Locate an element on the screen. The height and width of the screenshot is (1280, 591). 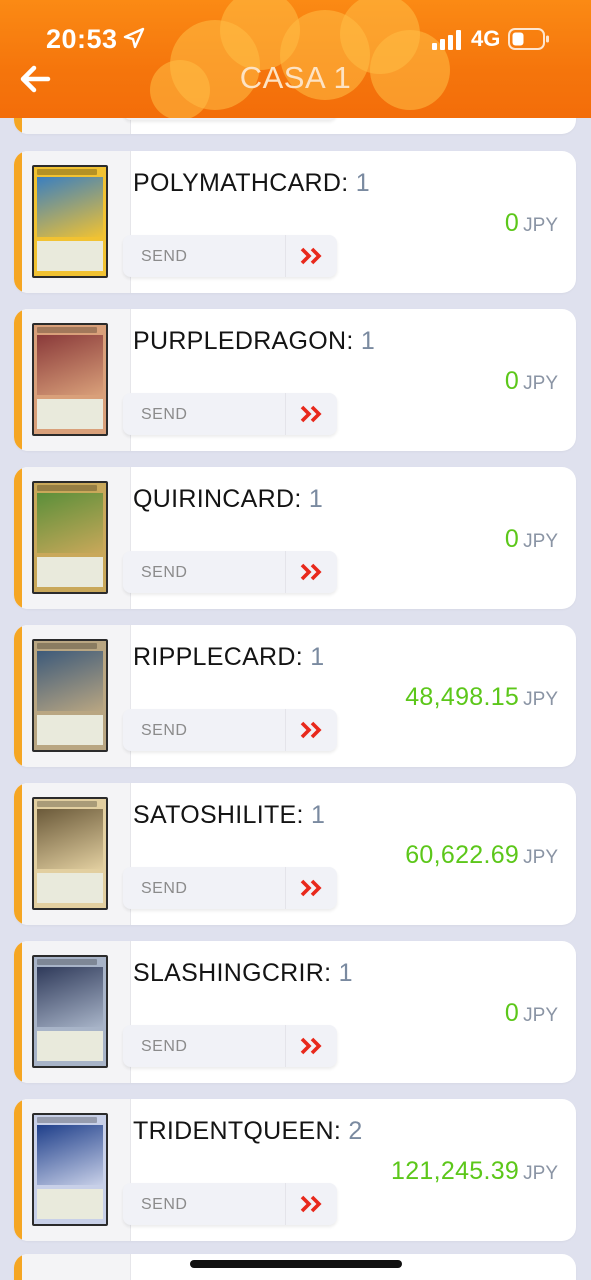
card-name: POLYMATHCARD: 1 is located at coordinates (251, 183).